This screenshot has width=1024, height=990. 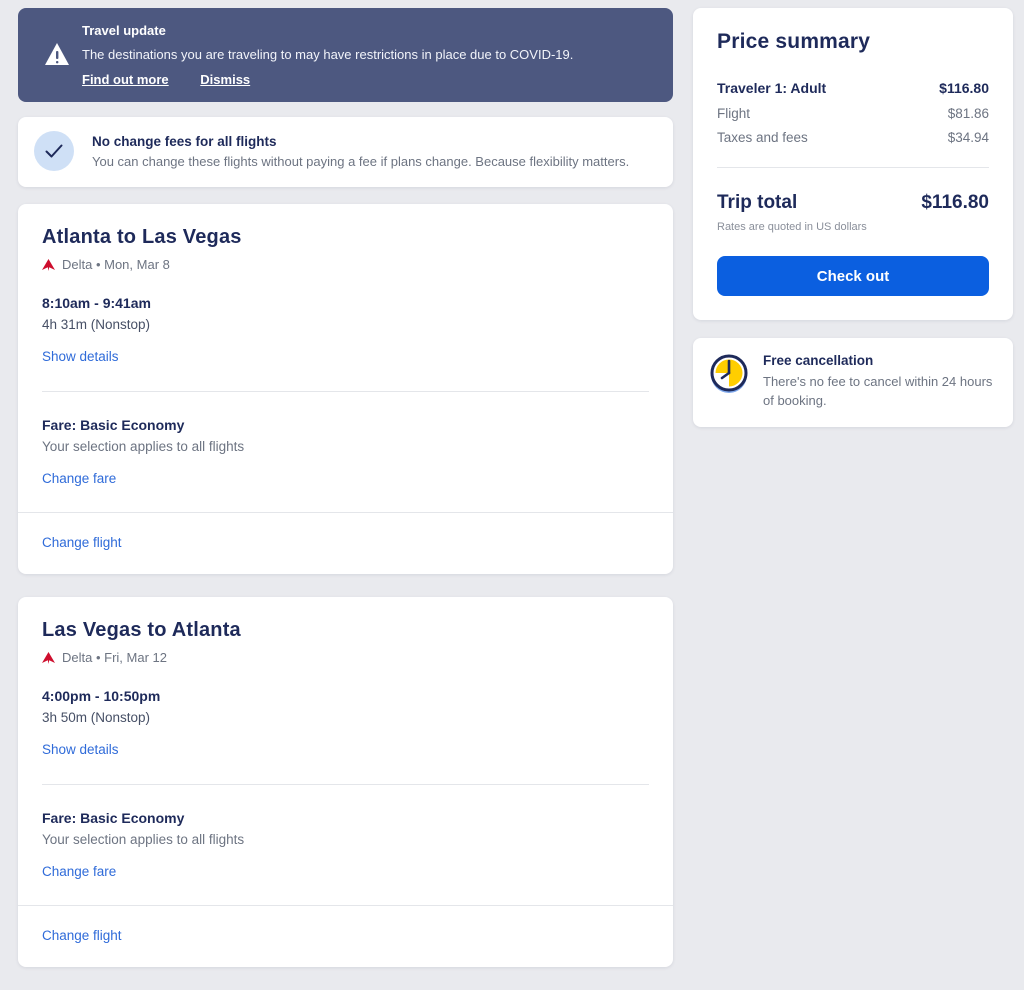 I want to click on free-cancellation-title: Free cancellation, so click(x=818, y=360).